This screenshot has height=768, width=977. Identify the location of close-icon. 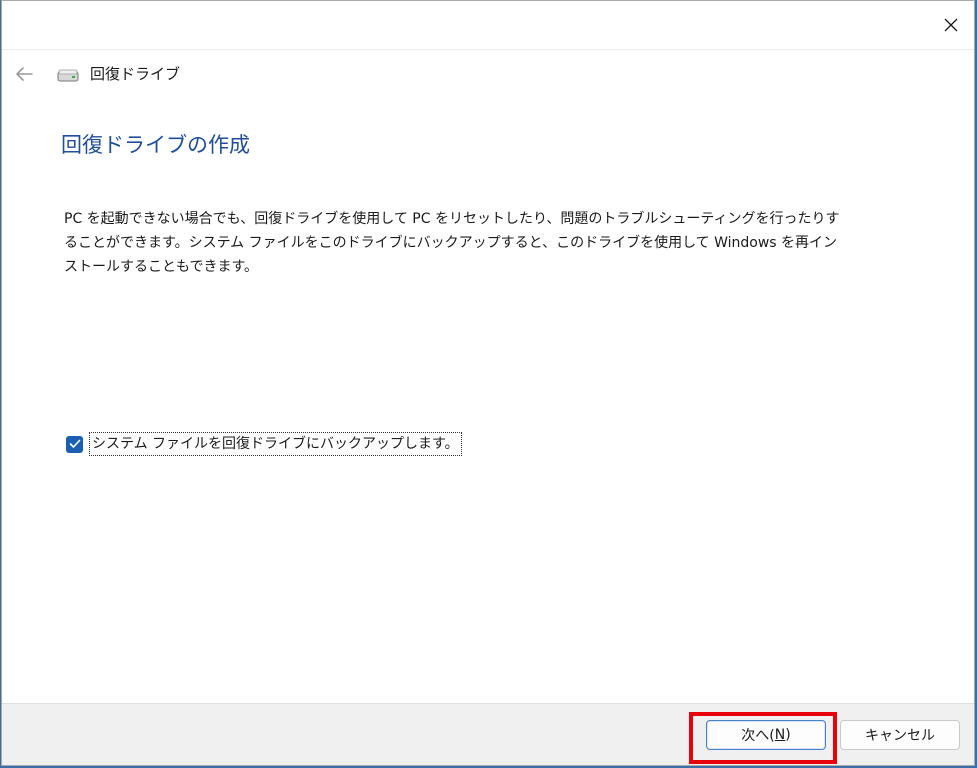
(951, 25).